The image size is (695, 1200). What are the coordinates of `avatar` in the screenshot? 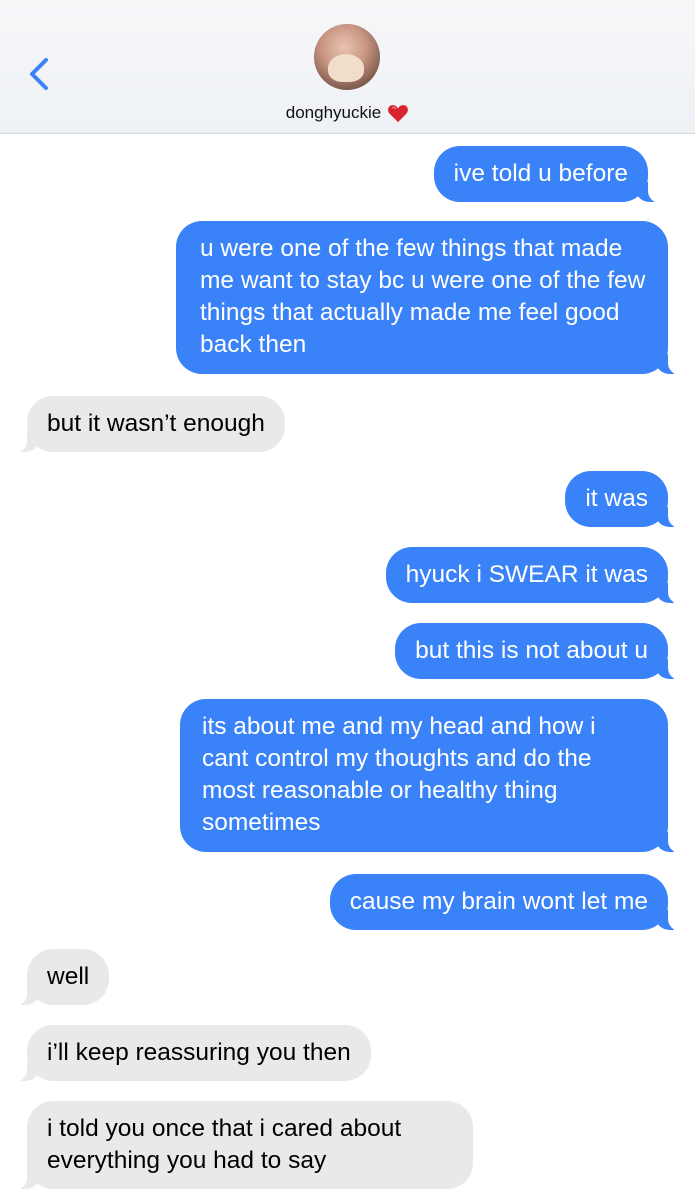 It's located at (347, 57).